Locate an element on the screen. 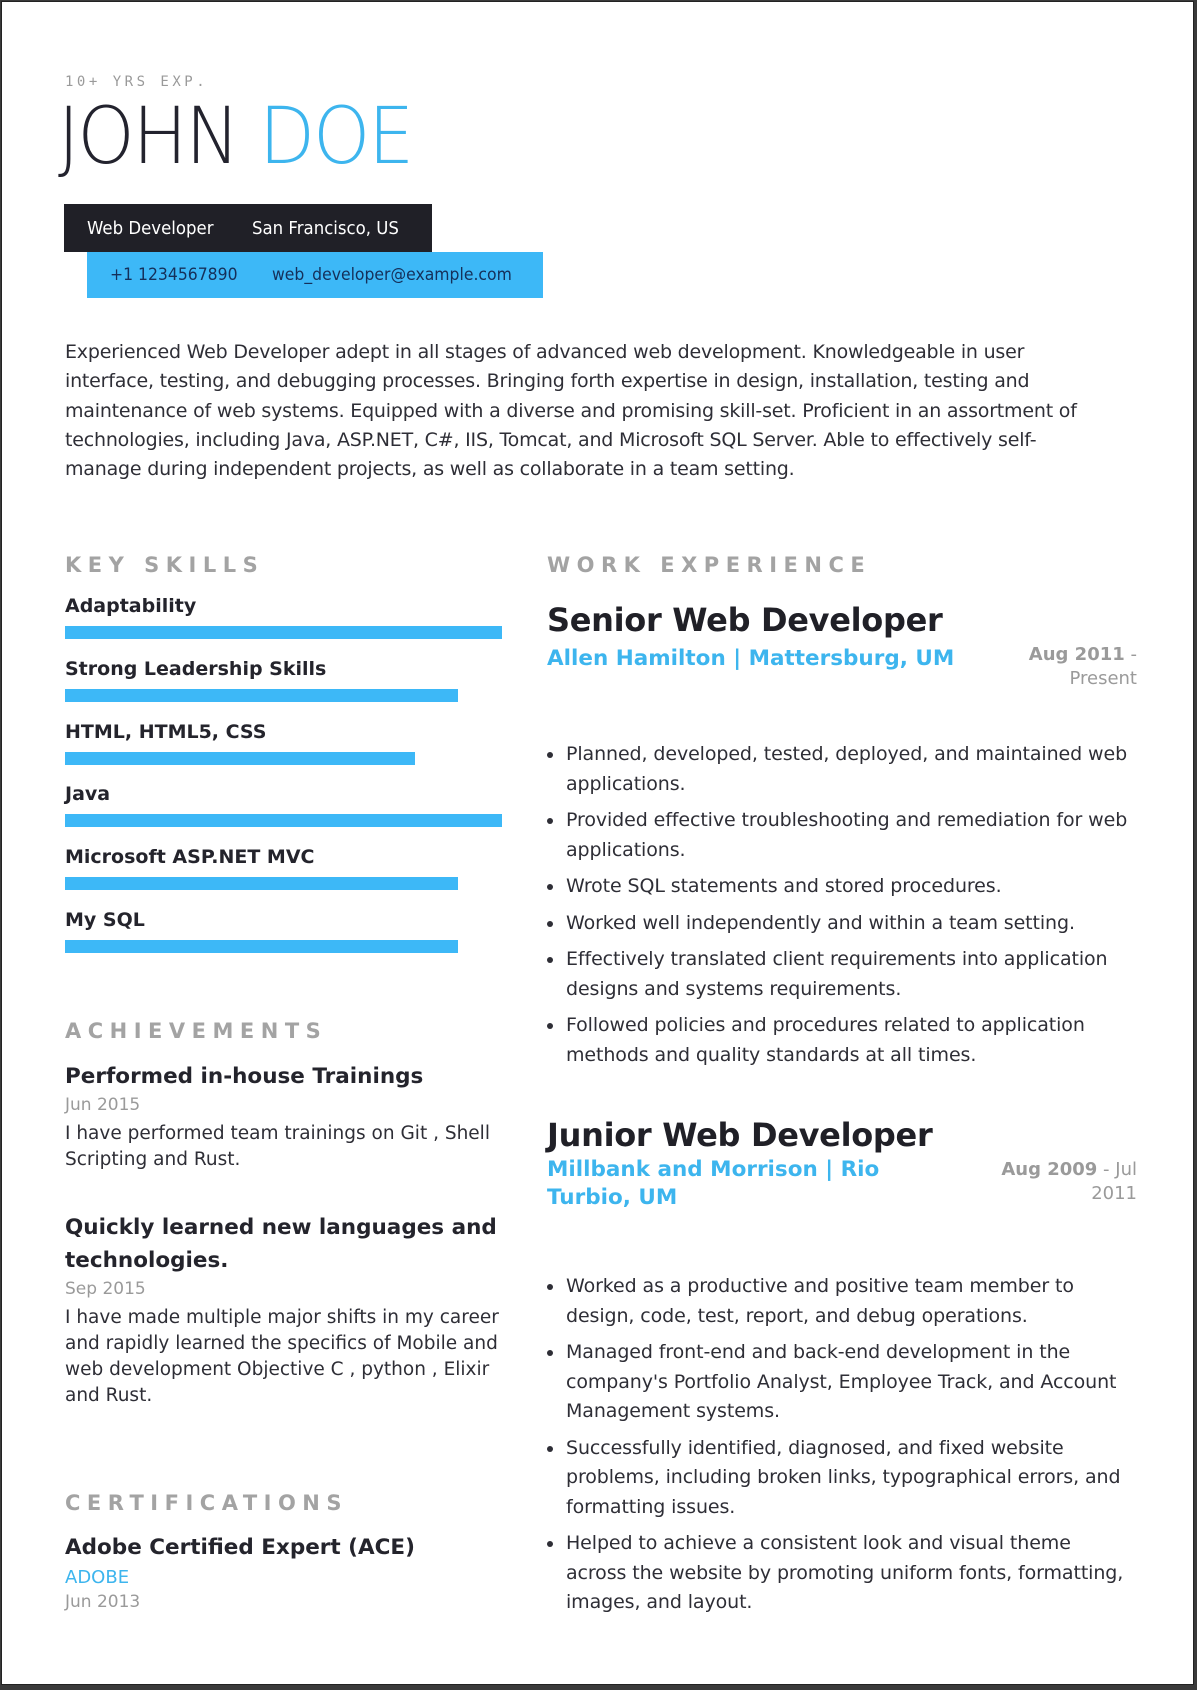 The height and width of the screenshot is (1690, 1197). phone-number: +1 1234567890 is located at coordinates (174, 275).